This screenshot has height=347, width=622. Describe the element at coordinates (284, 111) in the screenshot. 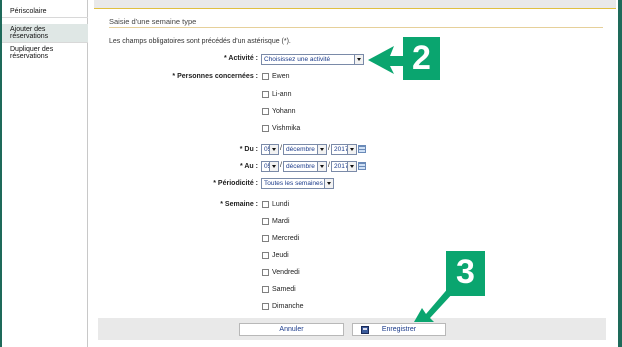

I see `checkbox-label: Yohann` at that location.